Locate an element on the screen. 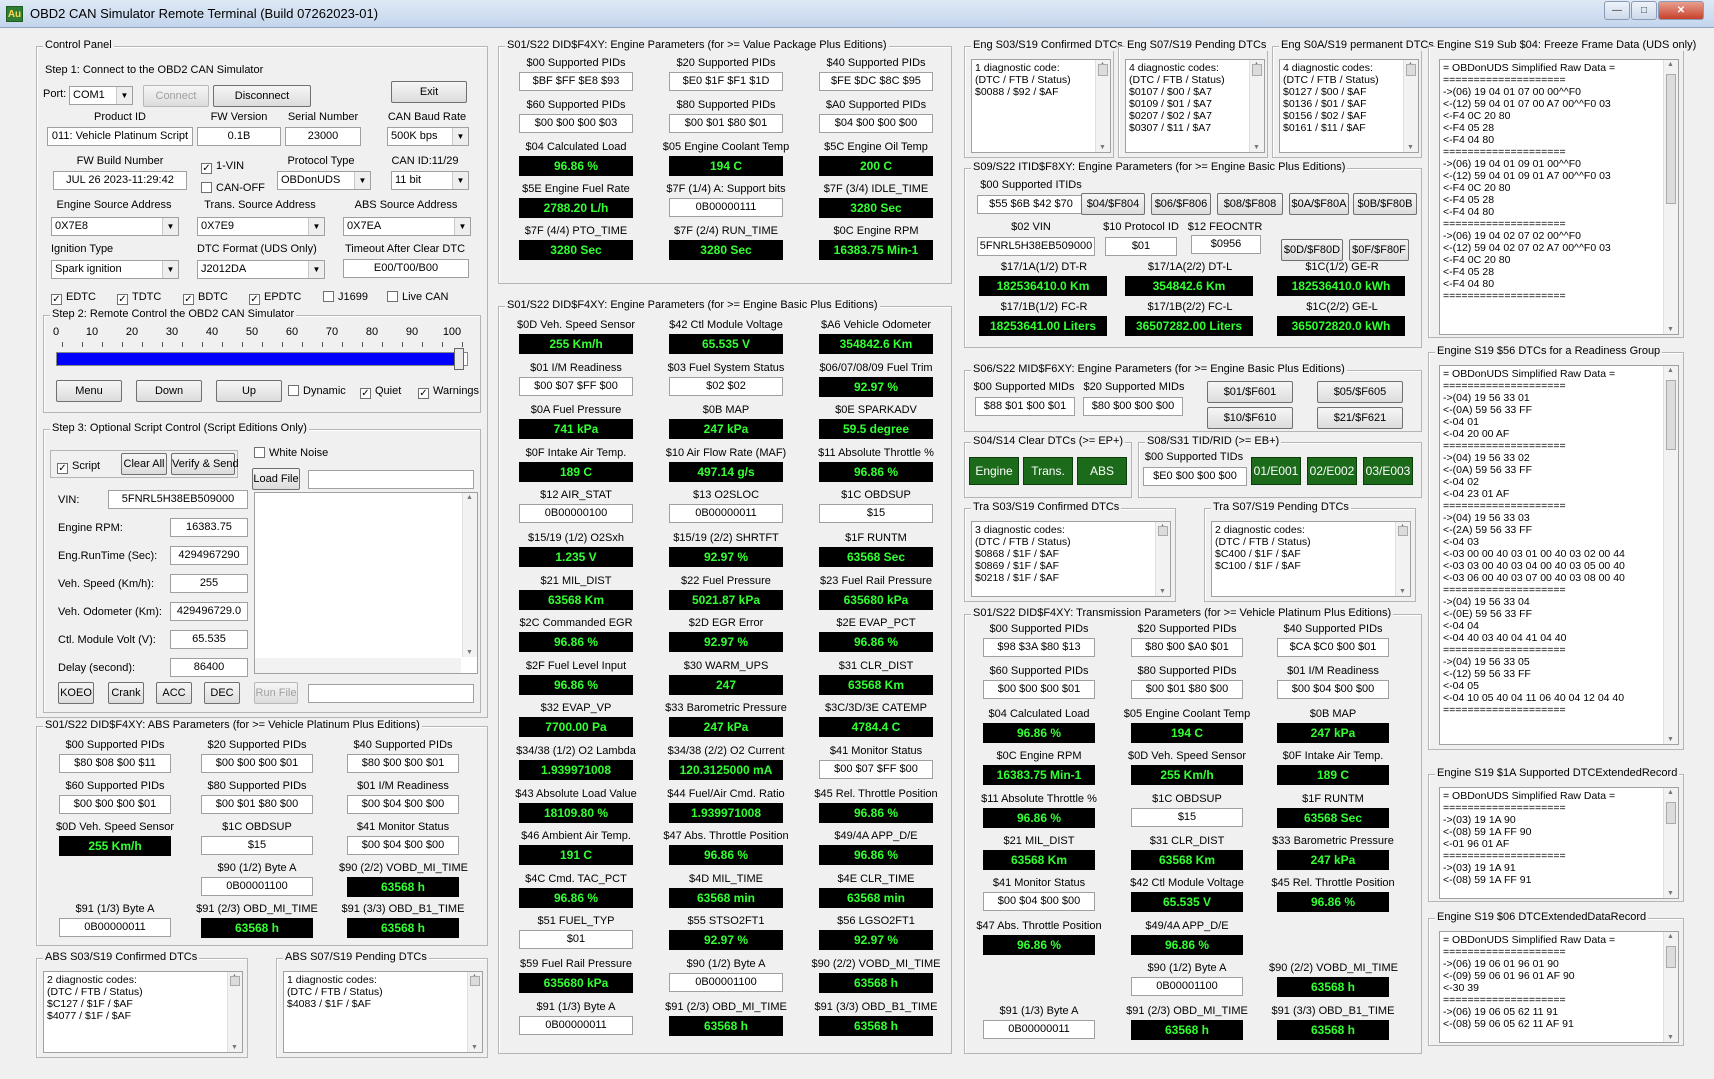  quiet-checkbox-box: ✓ is located at coordinates (365, 393).